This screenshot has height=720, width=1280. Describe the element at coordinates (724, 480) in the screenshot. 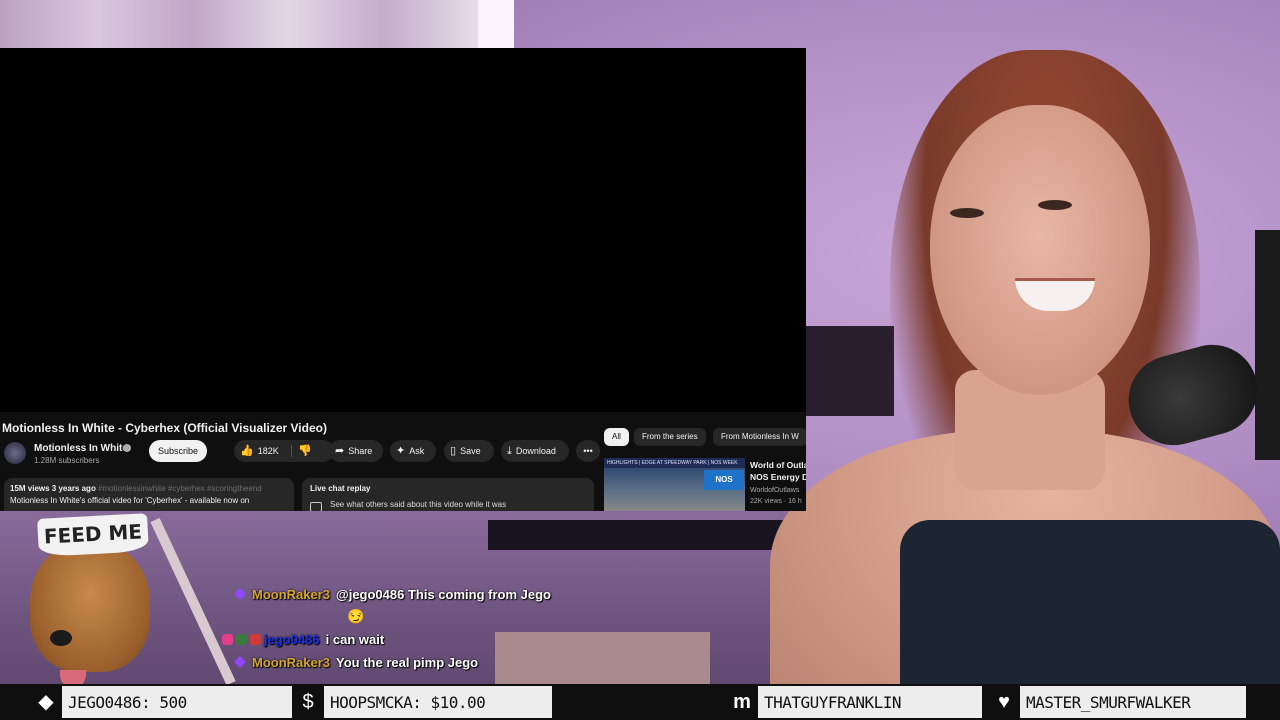

I see `nos-logo: NOS` at that location.